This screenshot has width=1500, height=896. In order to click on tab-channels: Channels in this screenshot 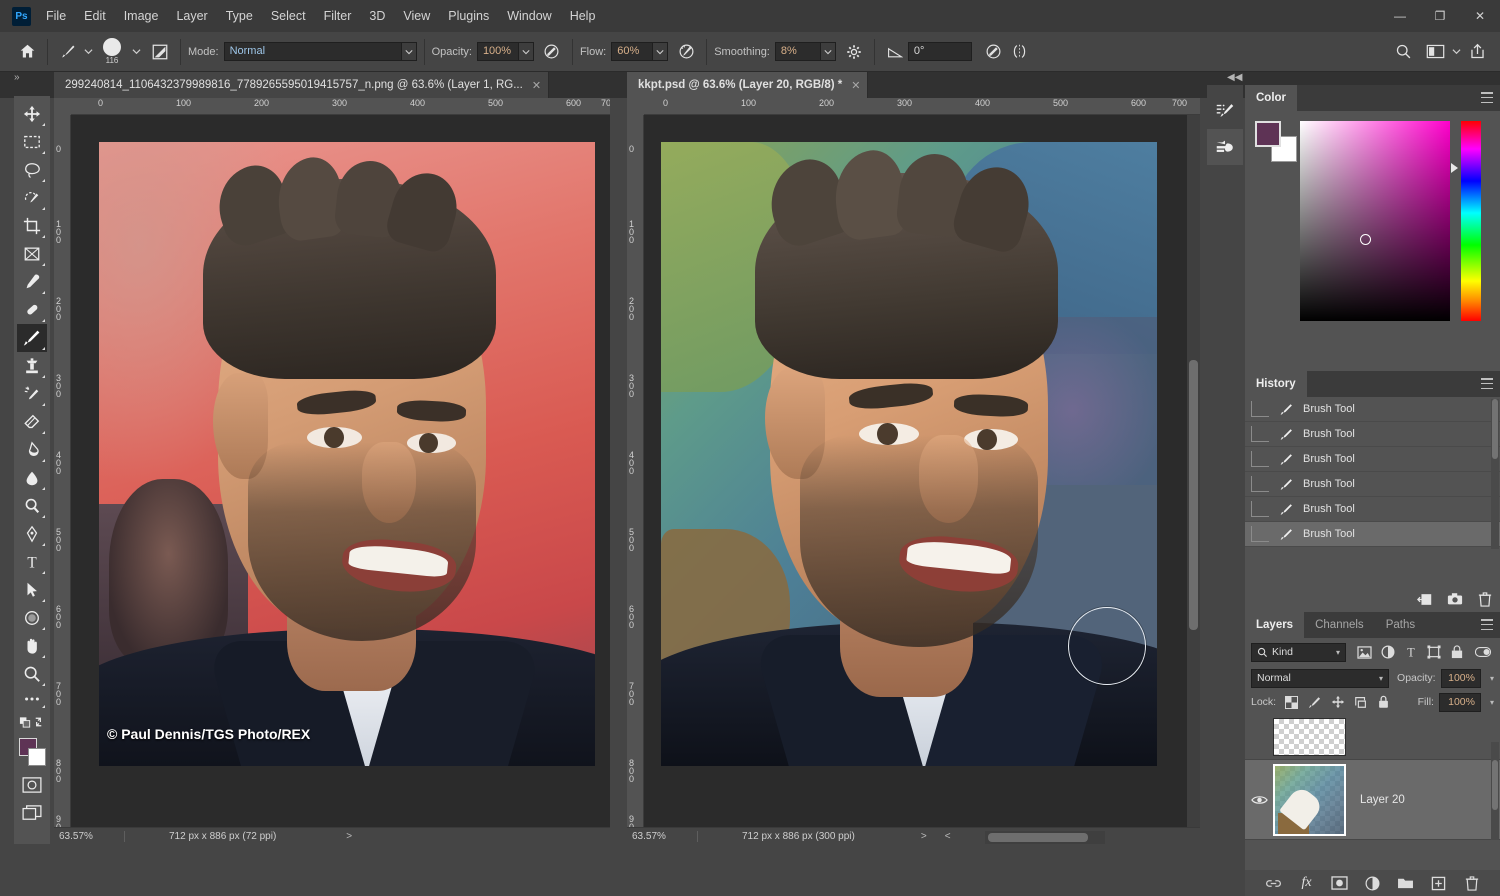, I will do `click(1339, 625)`.